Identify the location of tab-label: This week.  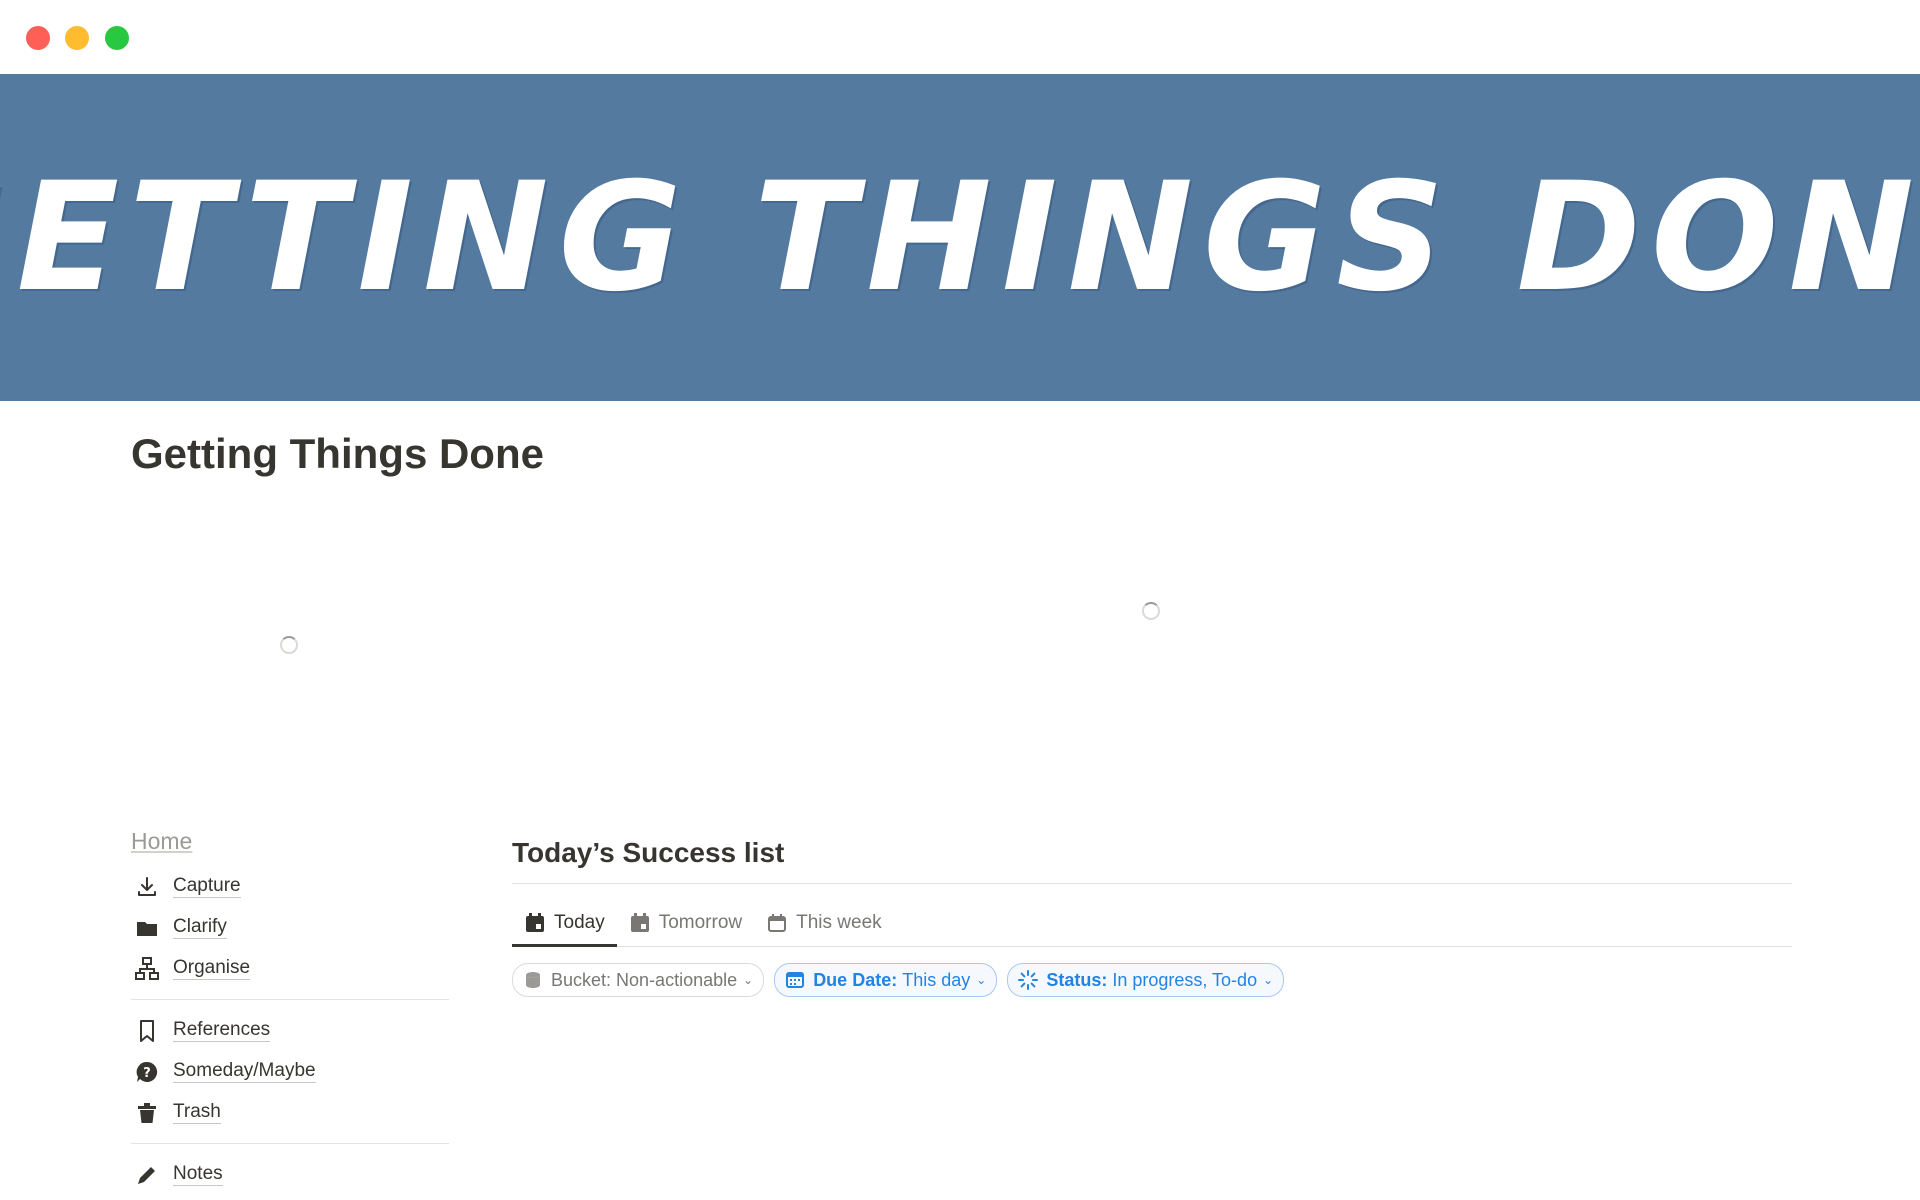
(839, 922).